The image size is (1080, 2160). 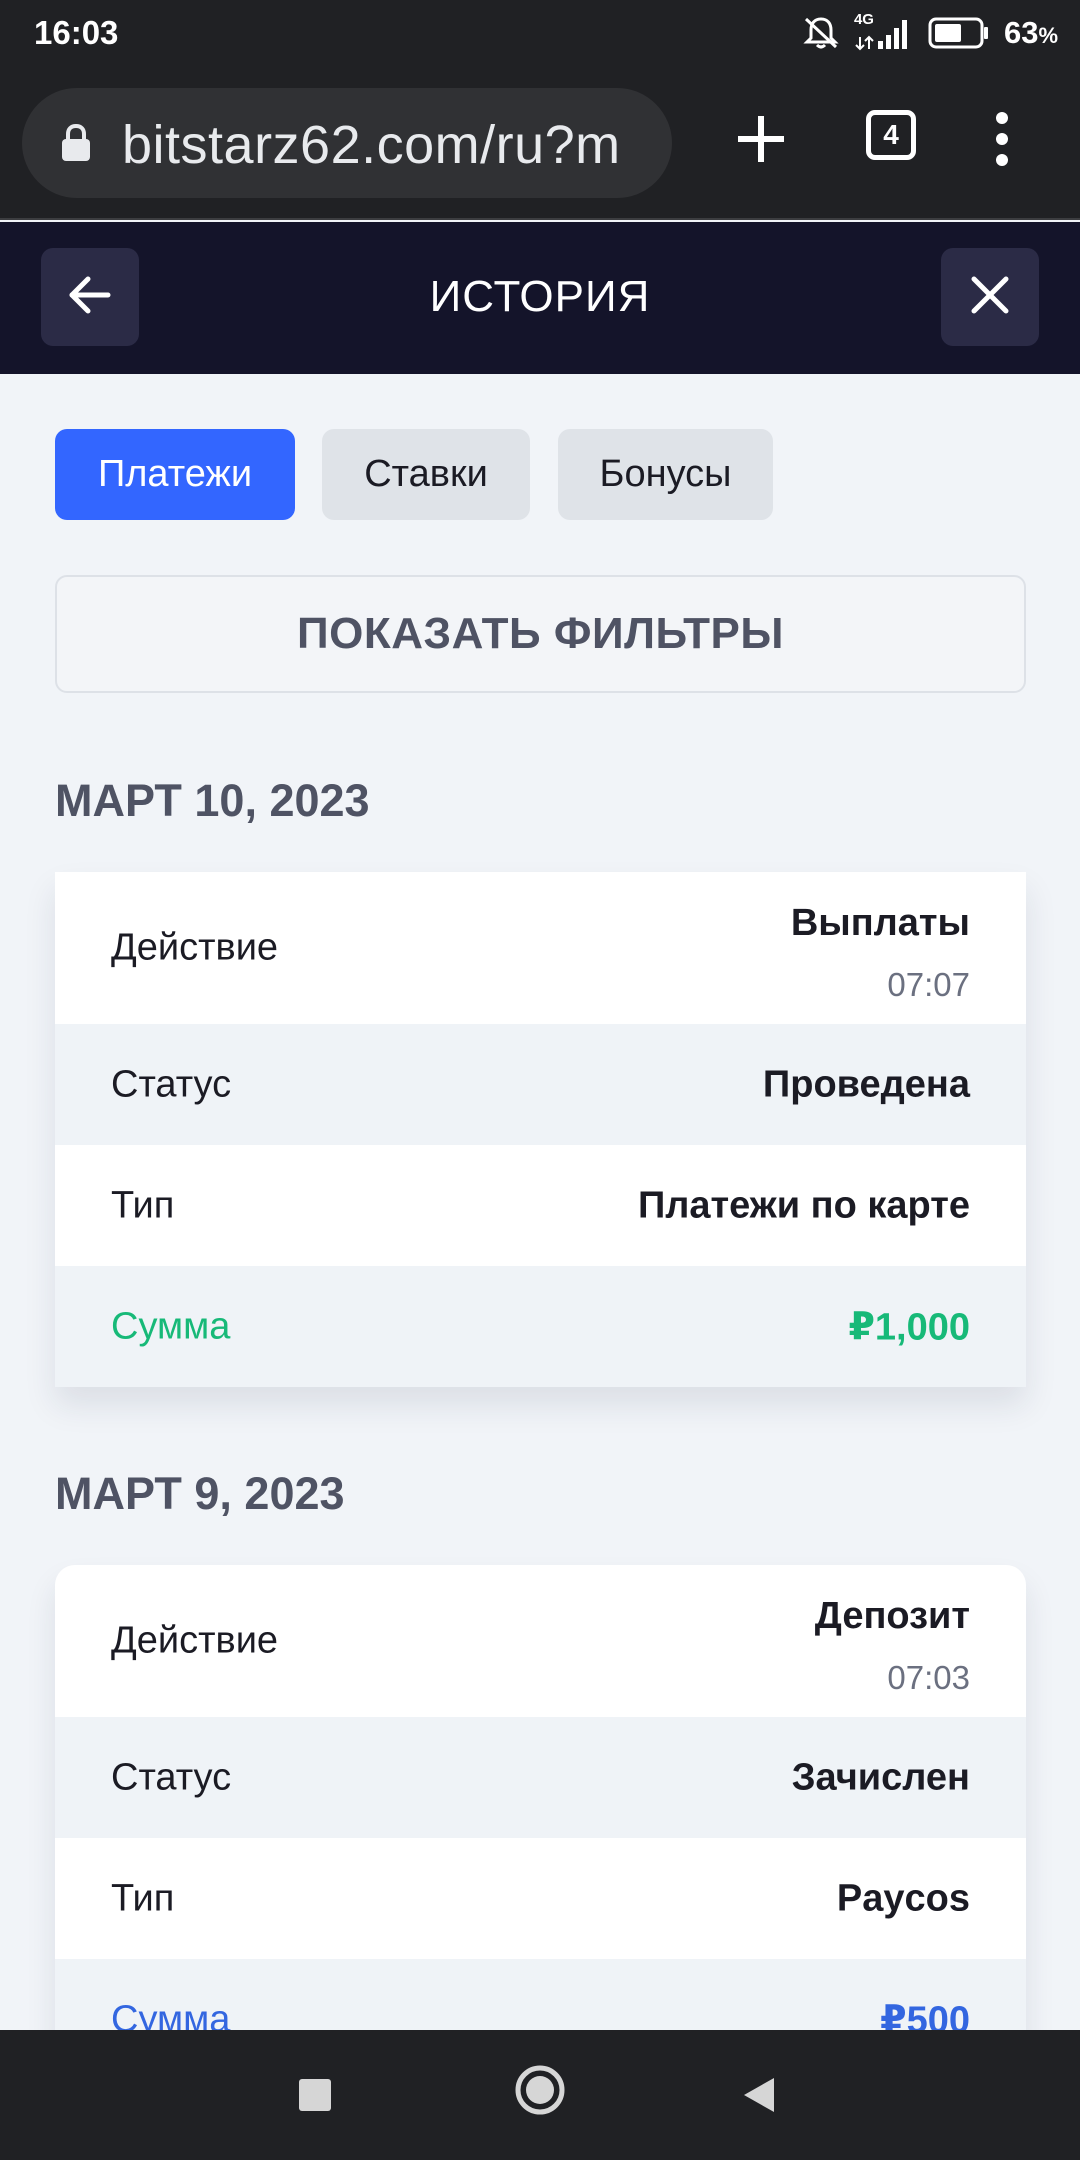 I want to click on action-time: 07:03, so click(x=928, y=1677).